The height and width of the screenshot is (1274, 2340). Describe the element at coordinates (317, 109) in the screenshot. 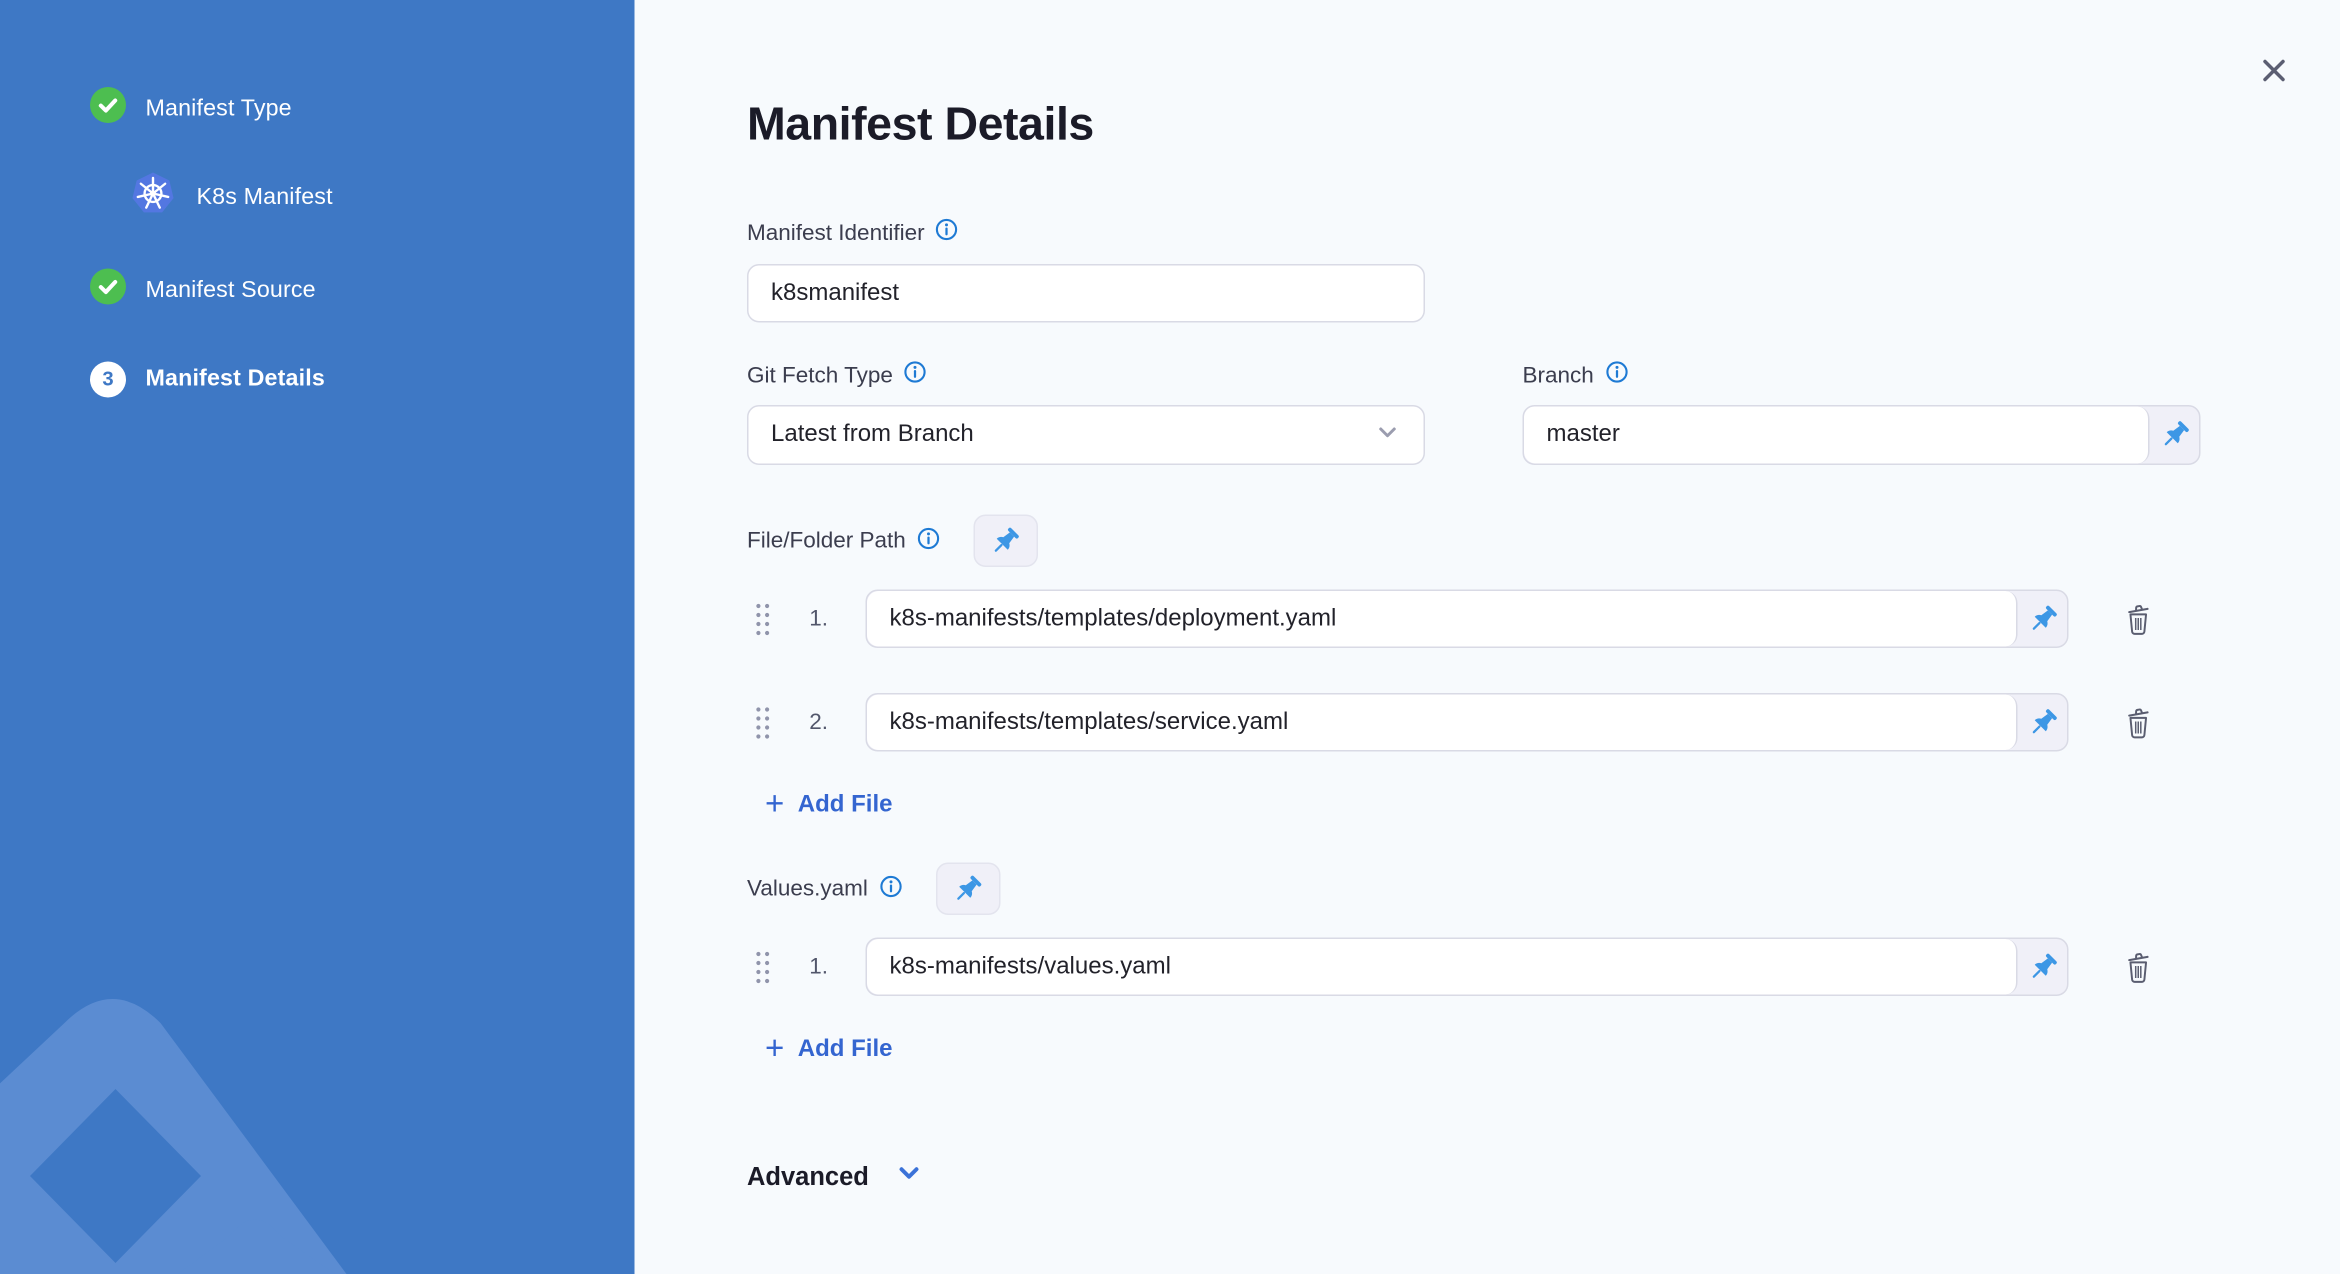

I see `sidebar-item-manifest-type: Manifest Type` at that location.